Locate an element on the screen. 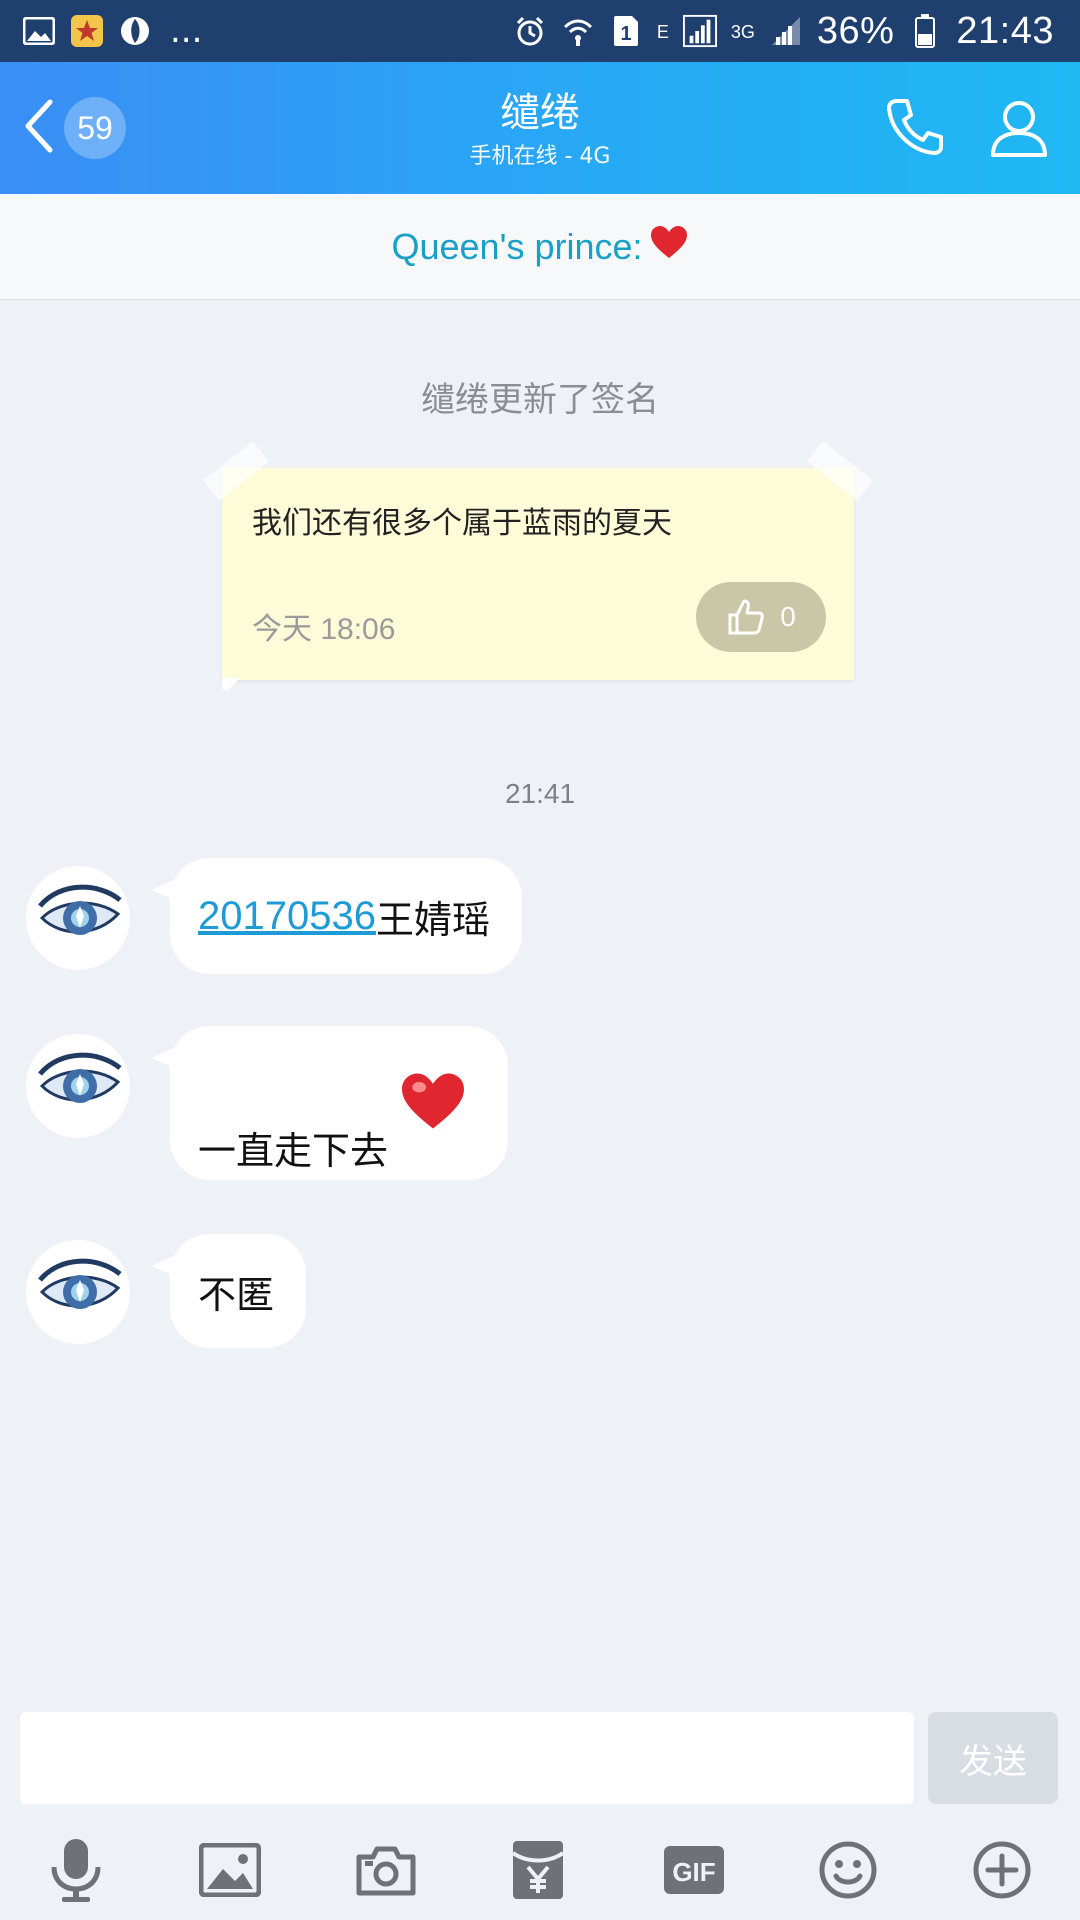 The height and width of the screenshot is (1920, 1080). wifi-icon is located at coordinates (578, 31).